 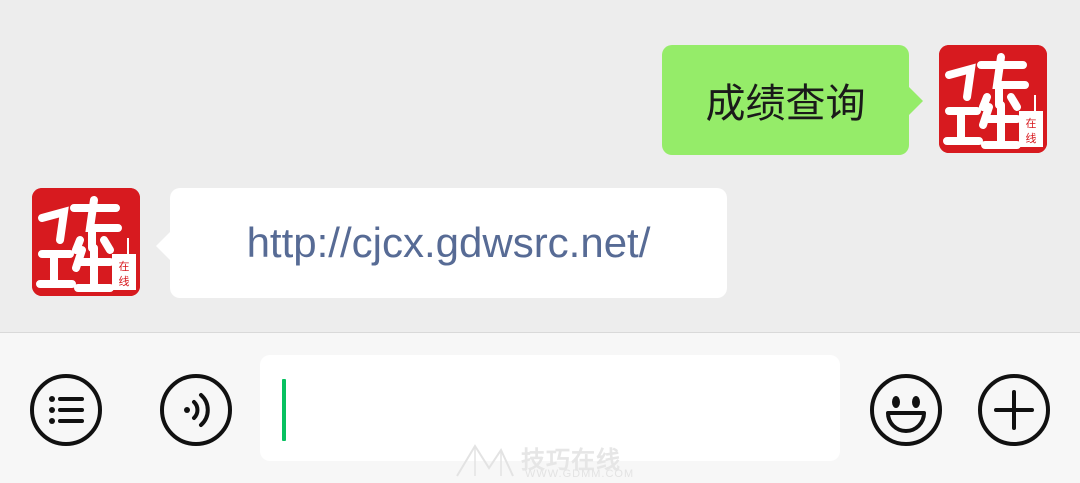 I want to click on contact-avatar: 在 线, so click(x=86, y=242).